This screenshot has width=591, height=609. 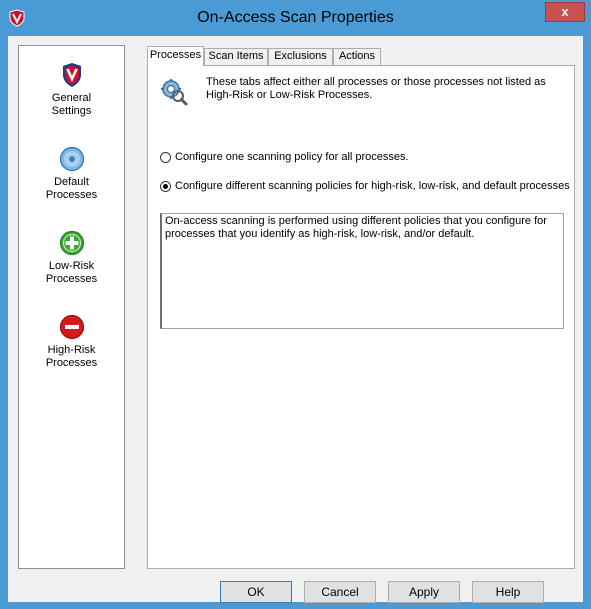 What do you see at coordinates (300, 56) in the screenshot?
I see `tab-exclusions: Exclusions` at bounding box center [300, 56].